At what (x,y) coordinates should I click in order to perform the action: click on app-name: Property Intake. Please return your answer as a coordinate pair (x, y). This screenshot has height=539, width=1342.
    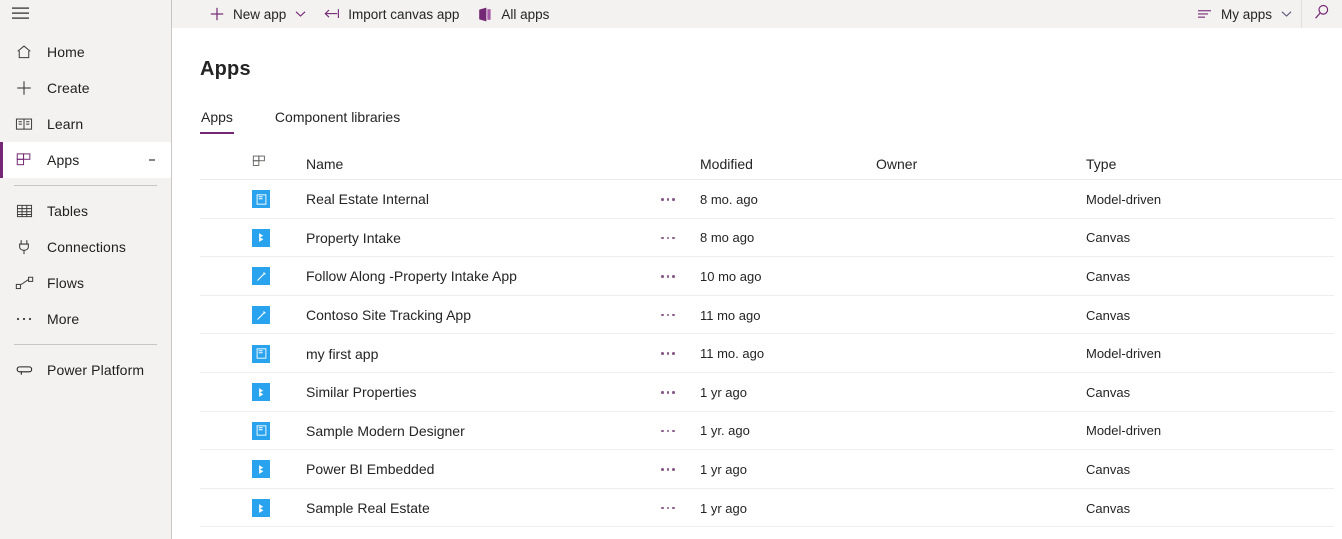
    Looking at the image, I should click on (470, 238).